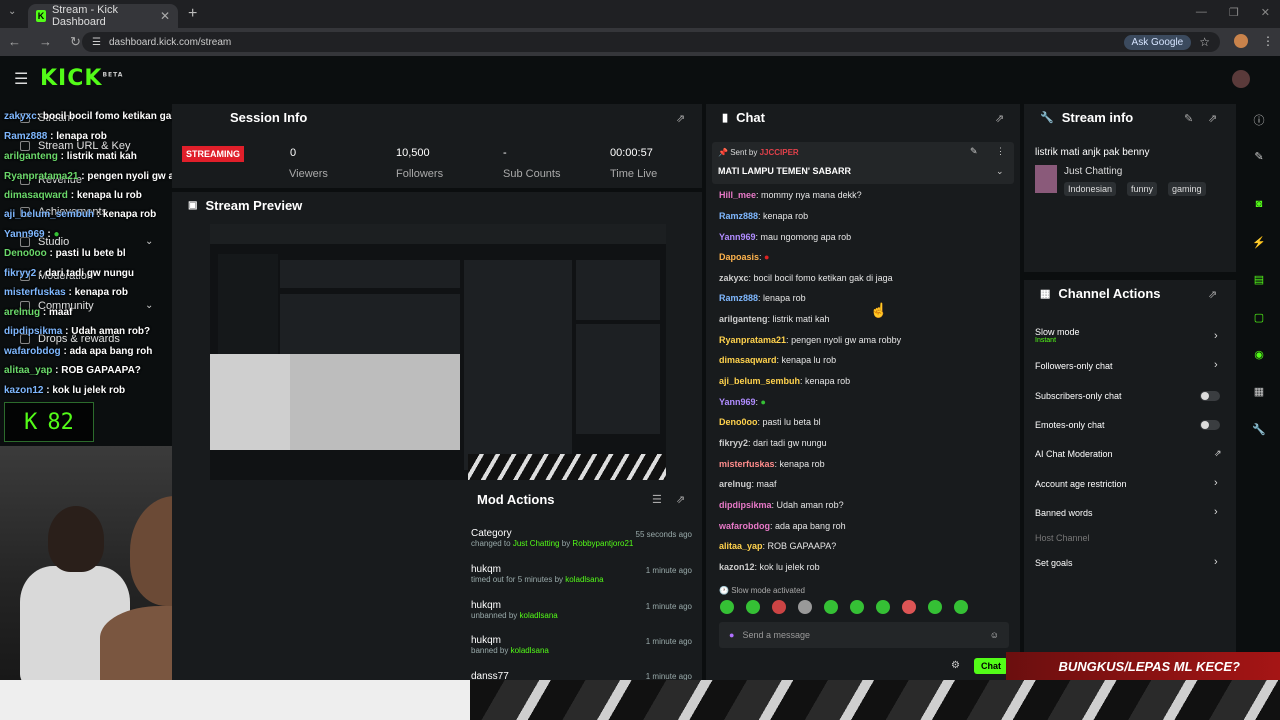 The image size is (1280, 720). Describe the element at coordinates (1234, 12) in the screenshot. I see `maximize-icon: ❐` at that location.